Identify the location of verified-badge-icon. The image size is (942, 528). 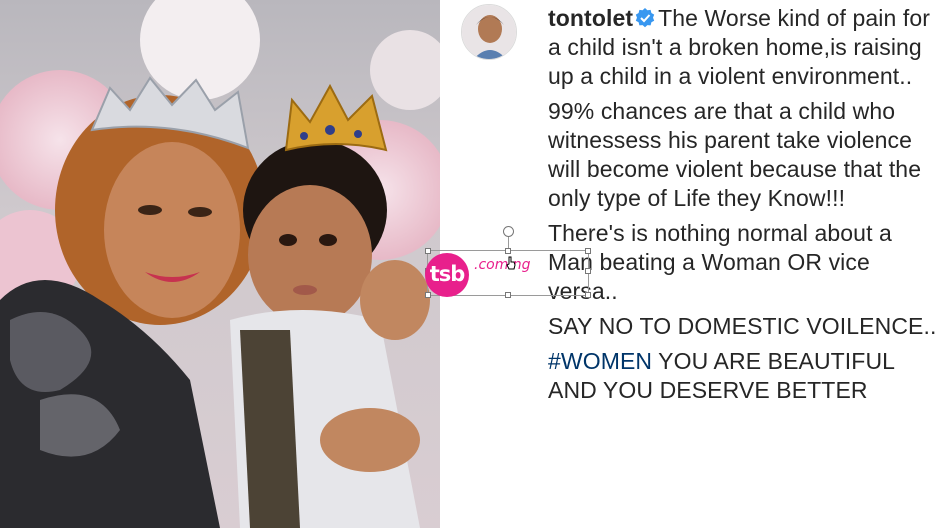
(645, 17).